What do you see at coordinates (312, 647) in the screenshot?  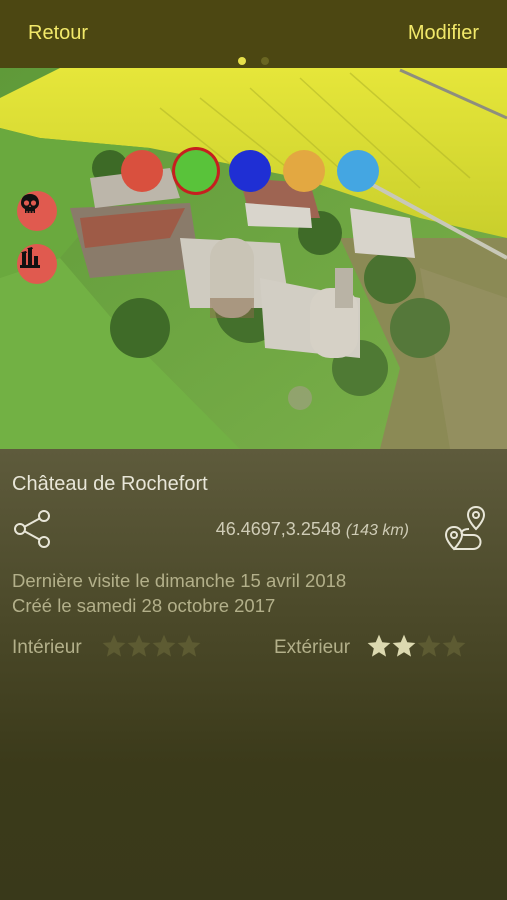 I see `exterior-label: Extérieur` at bounding box center [312, 647].